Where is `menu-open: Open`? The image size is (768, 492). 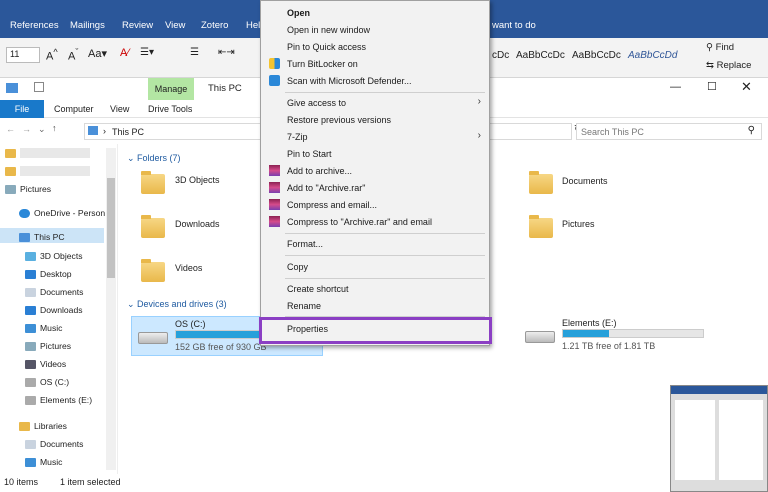
menu-open: Open is located at coordinates (298, 13).